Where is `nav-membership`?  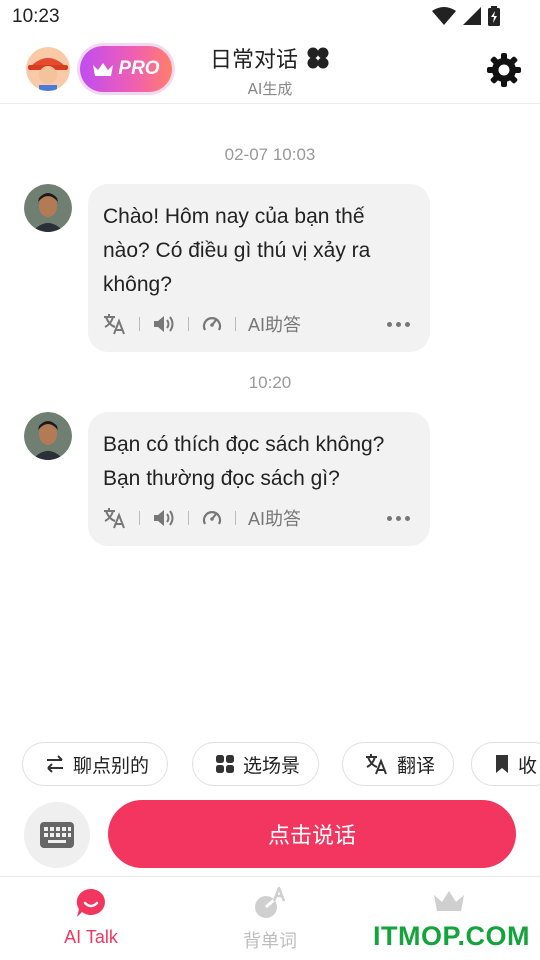
nav-membership is located at coordinates (449, 905).